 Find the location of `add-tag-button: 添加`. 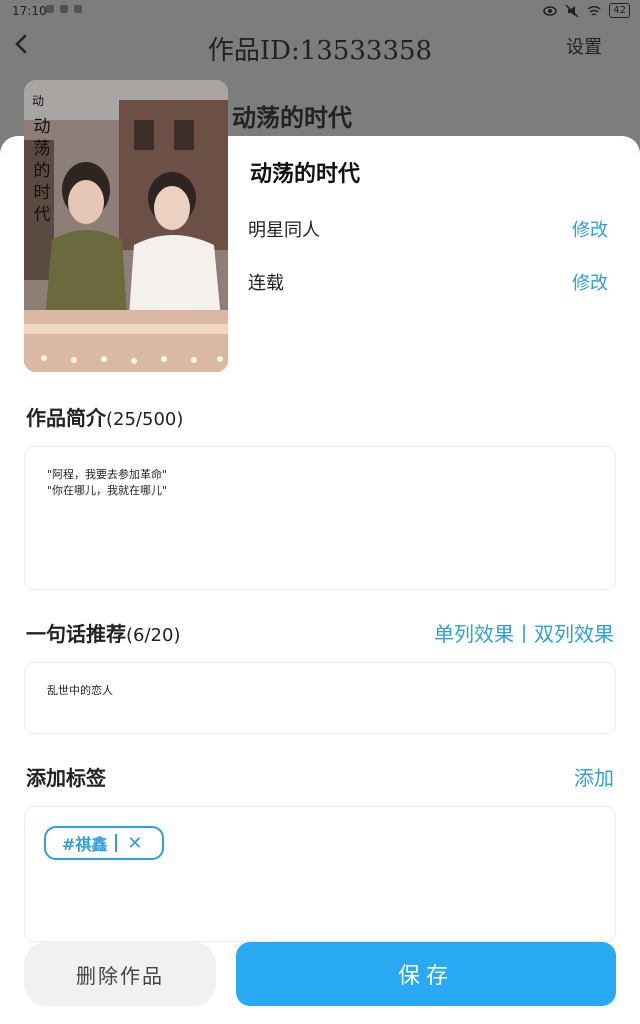

add-tag-button: 添加 is located at coordinates (594, 776).